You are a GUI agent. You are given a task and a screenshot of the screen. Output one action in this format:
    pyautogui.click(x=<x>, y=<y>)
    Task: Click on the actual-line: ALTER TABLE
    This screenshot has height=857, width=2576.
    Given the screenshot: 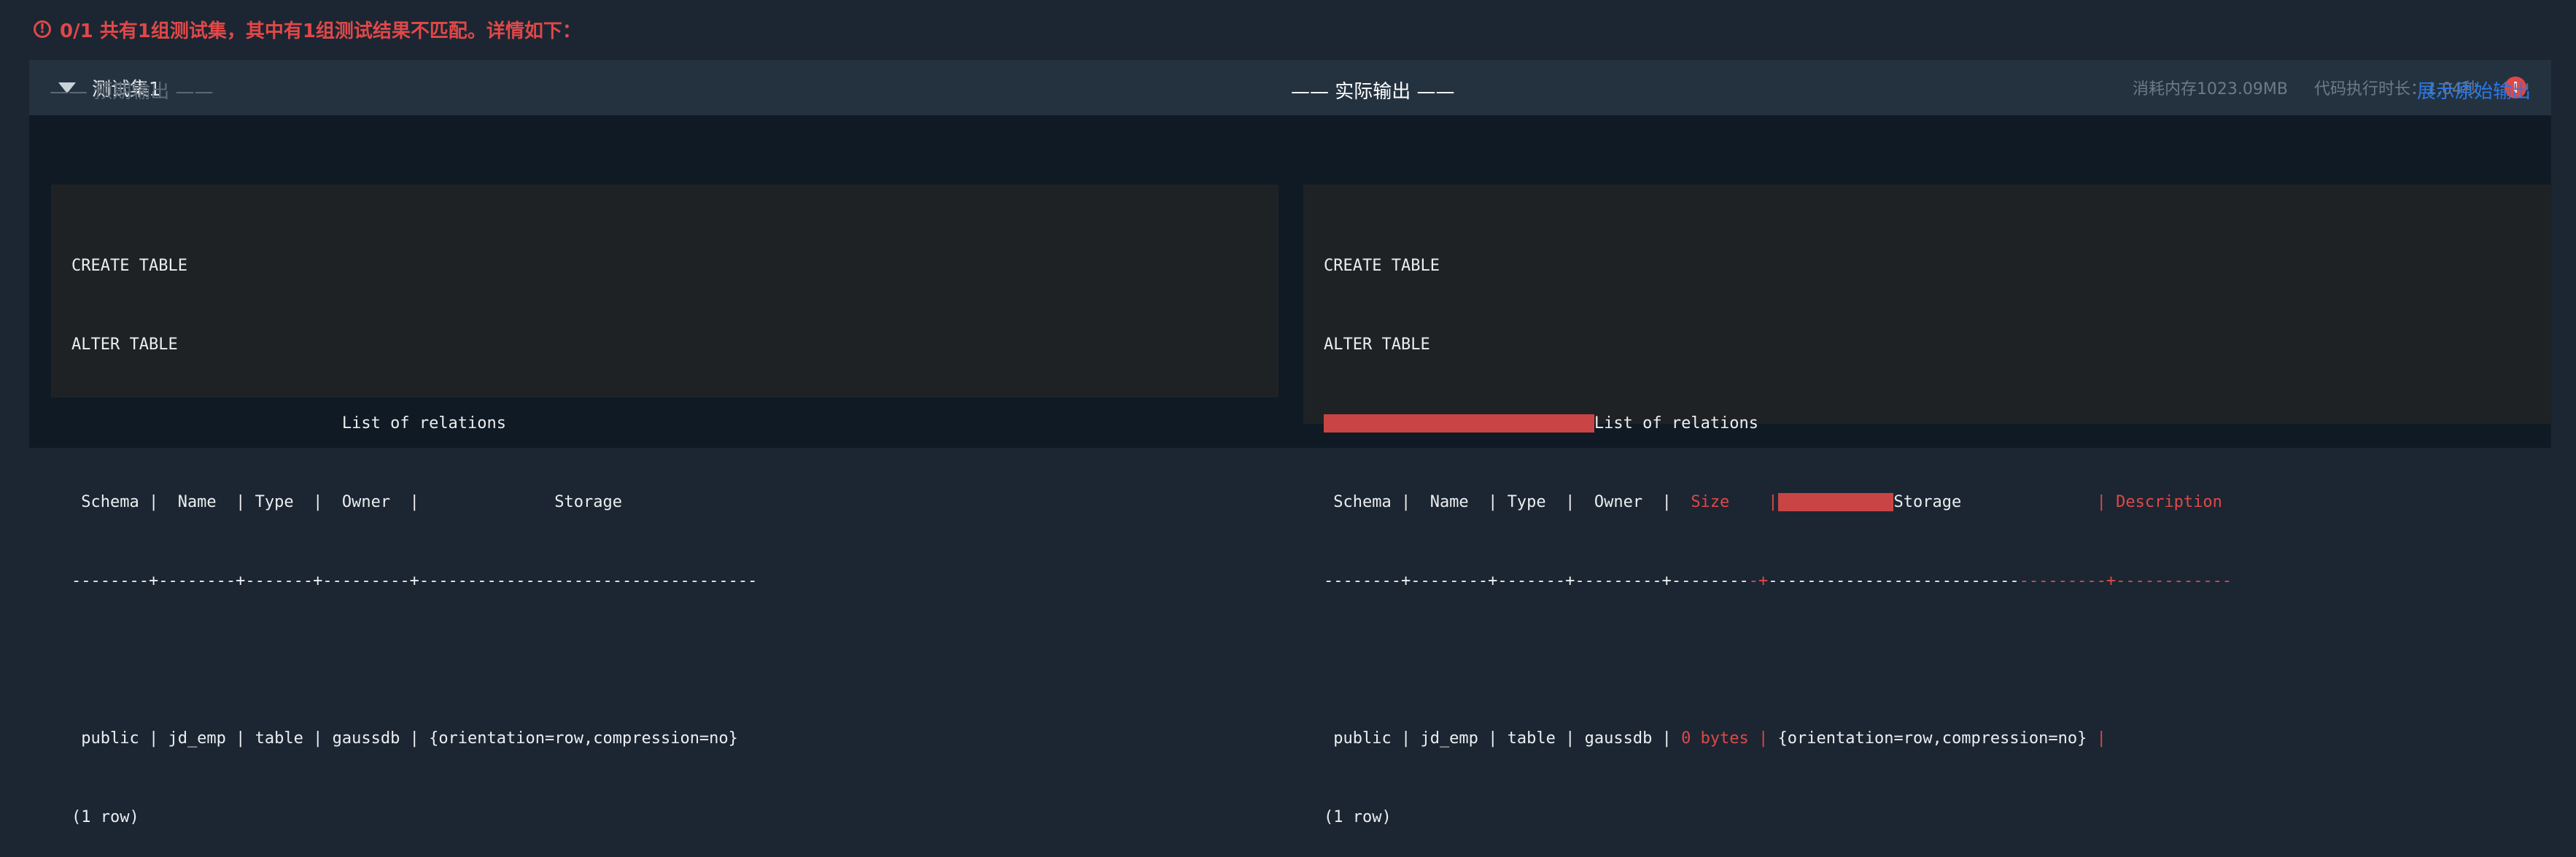 What is the action you would take?
    pyautogui.click(x=1377, y=345)
    